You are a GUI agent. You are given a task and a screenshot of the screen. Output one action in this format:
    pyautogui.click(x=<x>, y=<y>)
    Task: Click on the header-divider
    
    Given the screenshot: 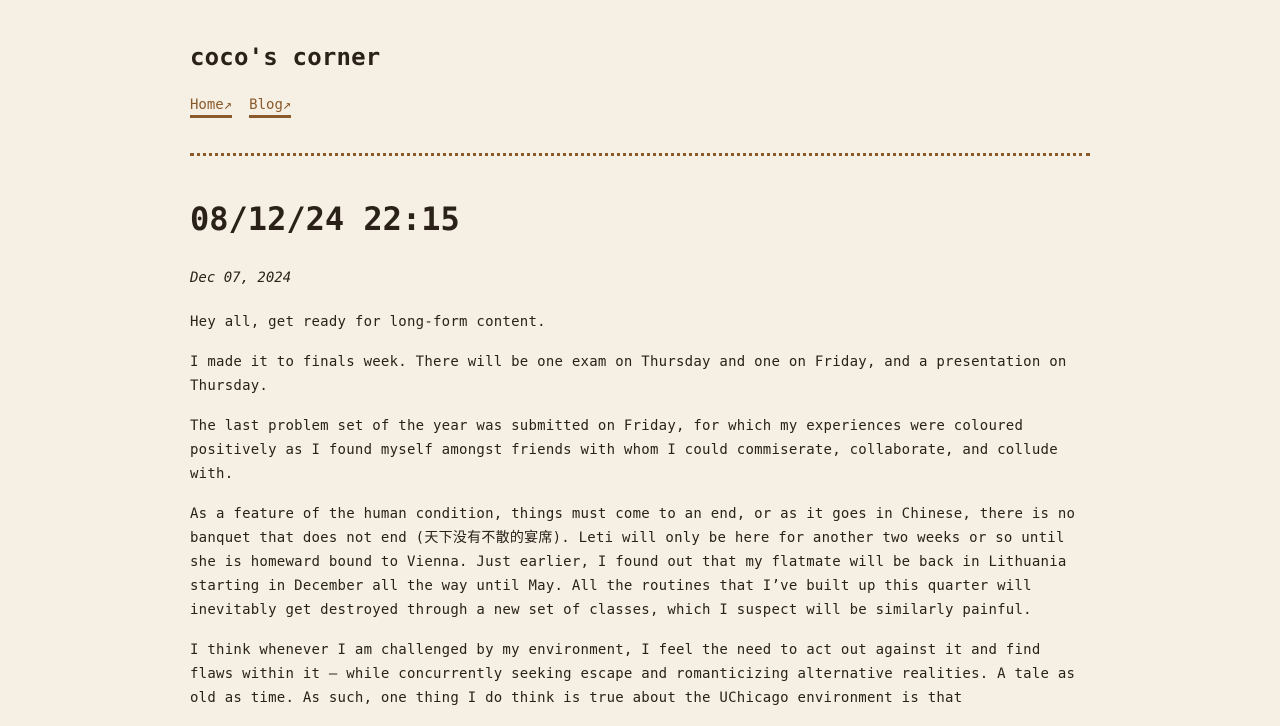 What is the action you would take?
    pyautogui.click(x=640, y=154)
    